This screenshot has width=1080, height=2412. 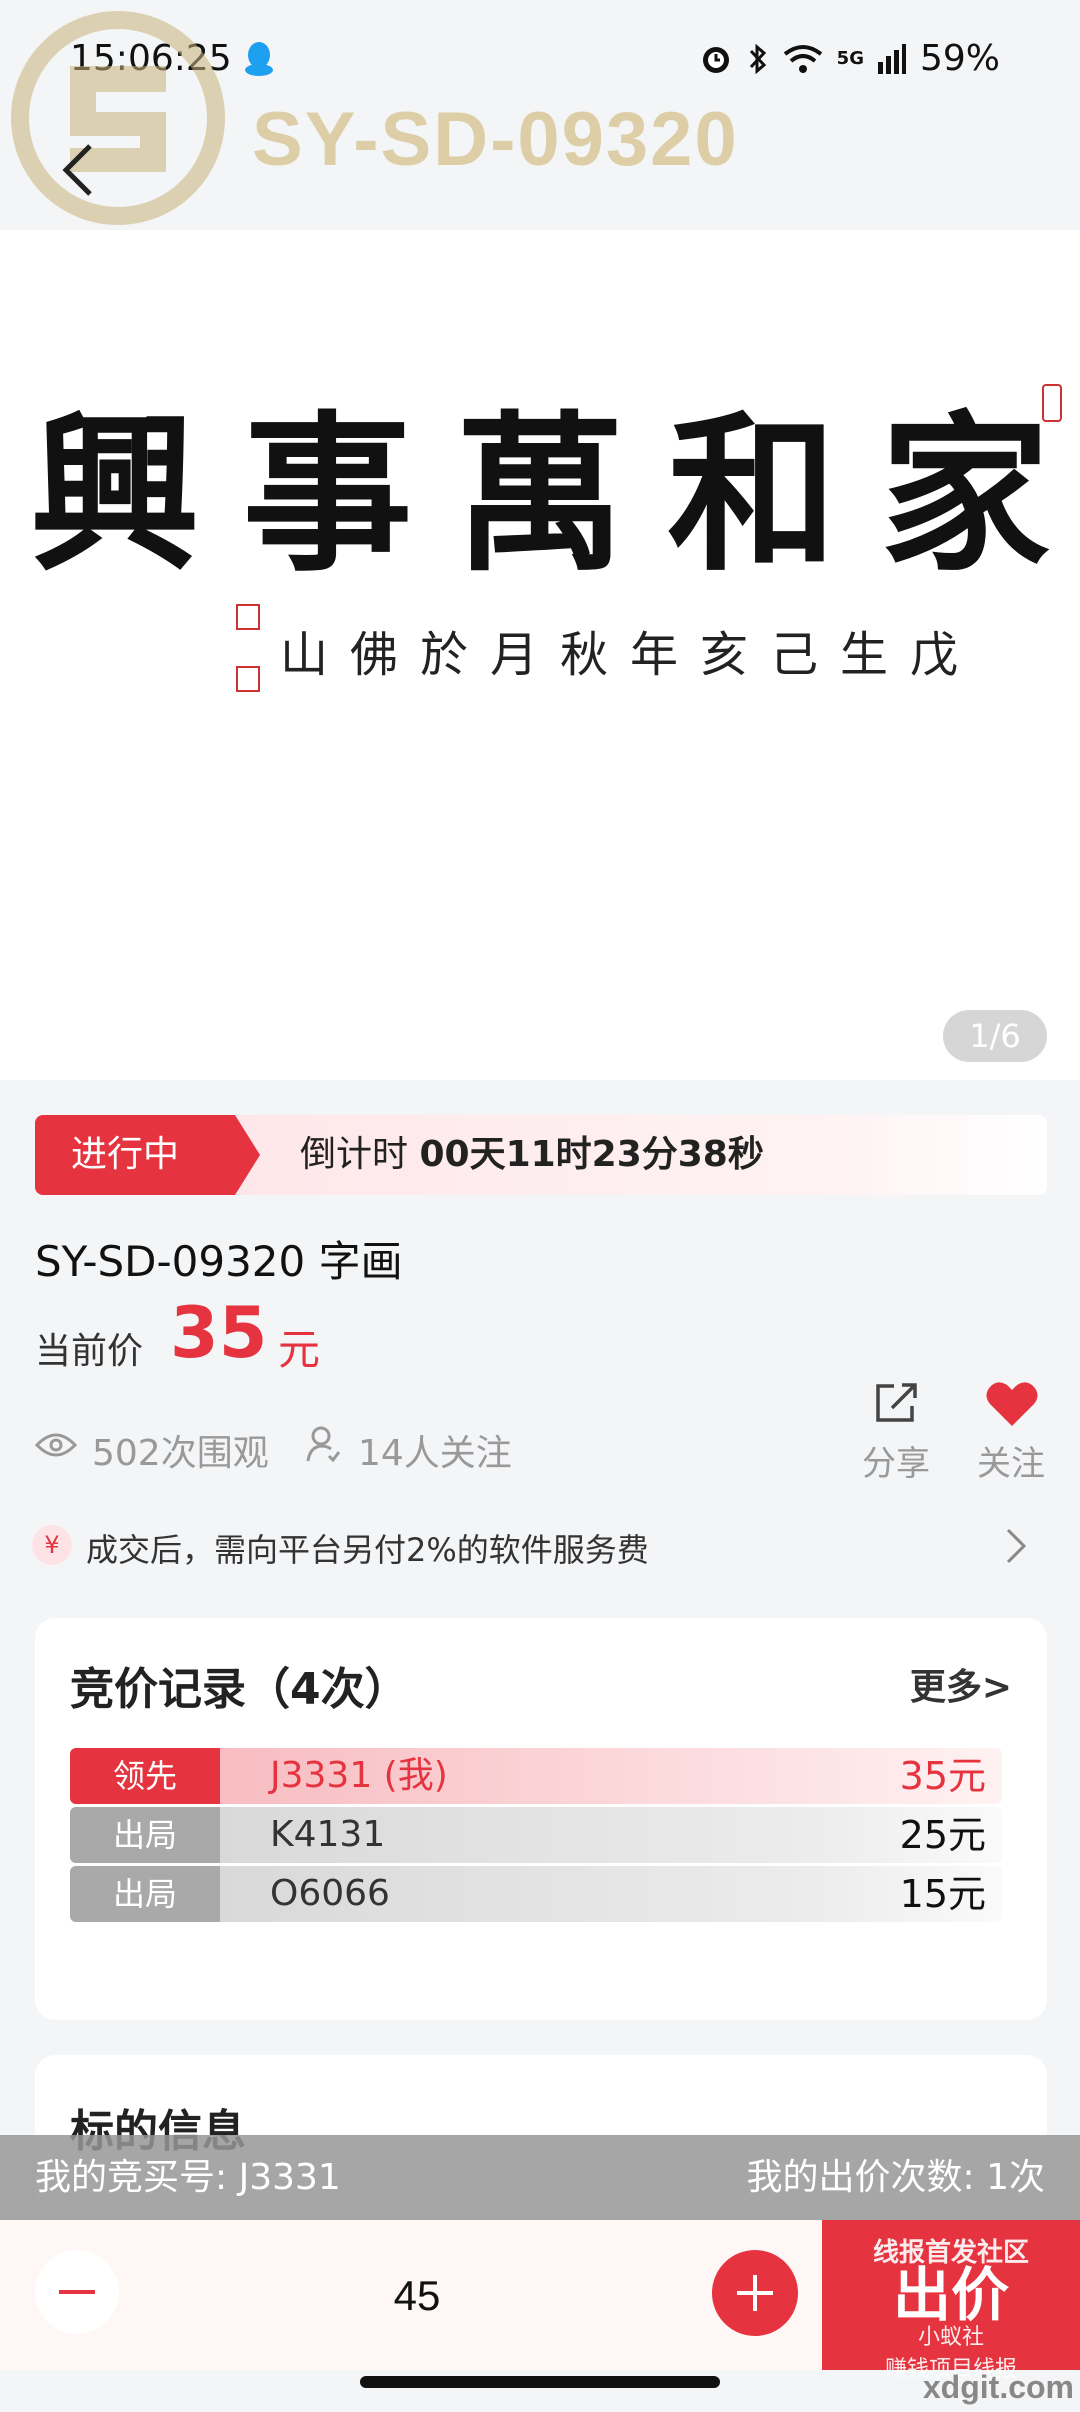 What do you see at coordinates (950, 2253) in the screenshot?
I see `watermark-badge-line: 线报首发社区` at bounding box center [950, 2253].